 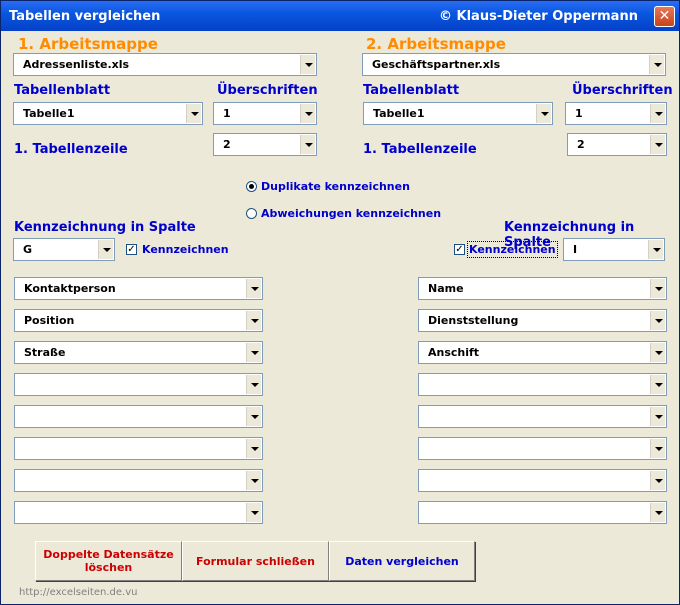 What do you see at coordinates (251, 213) in the screenshot?
I see `differences-radio` at bounding box center [251, 213].